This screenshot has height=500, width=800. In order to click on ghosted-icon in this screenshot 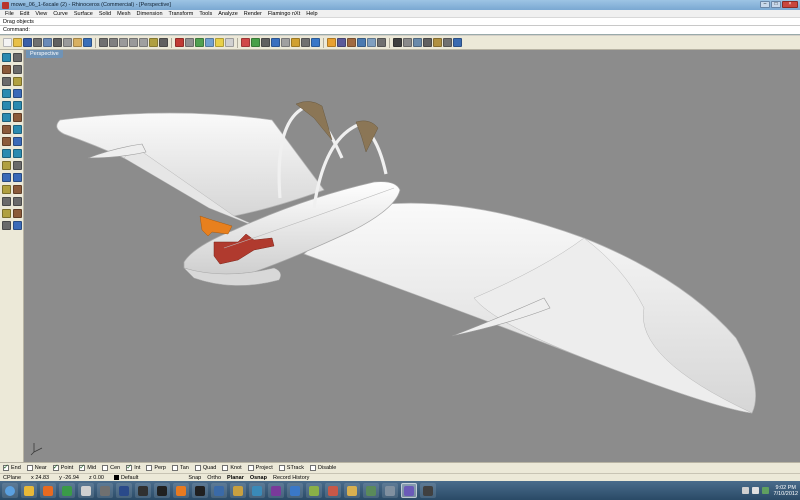, I will do `click(285, 42)`.